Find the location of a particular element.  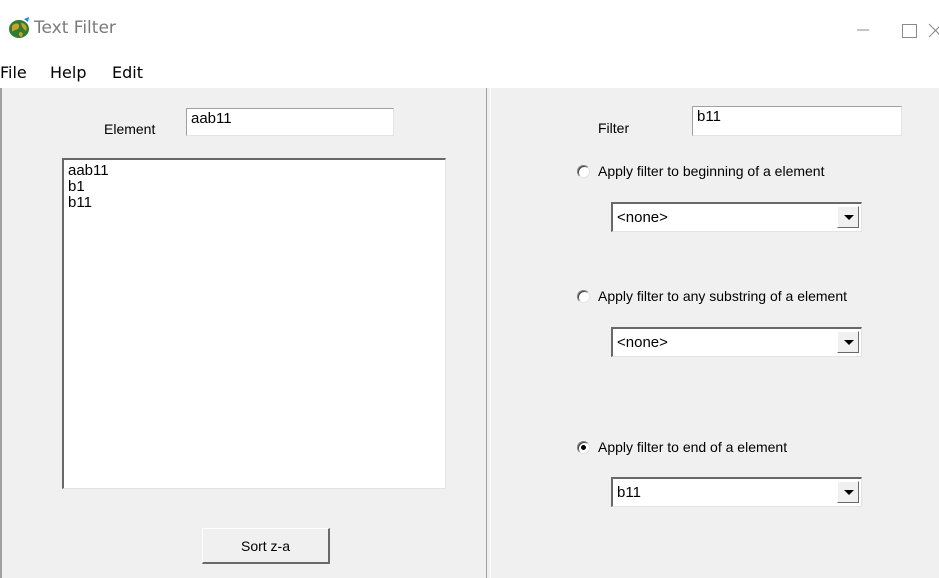

combo-end-value: b11 is located at coordinates (629, 492).